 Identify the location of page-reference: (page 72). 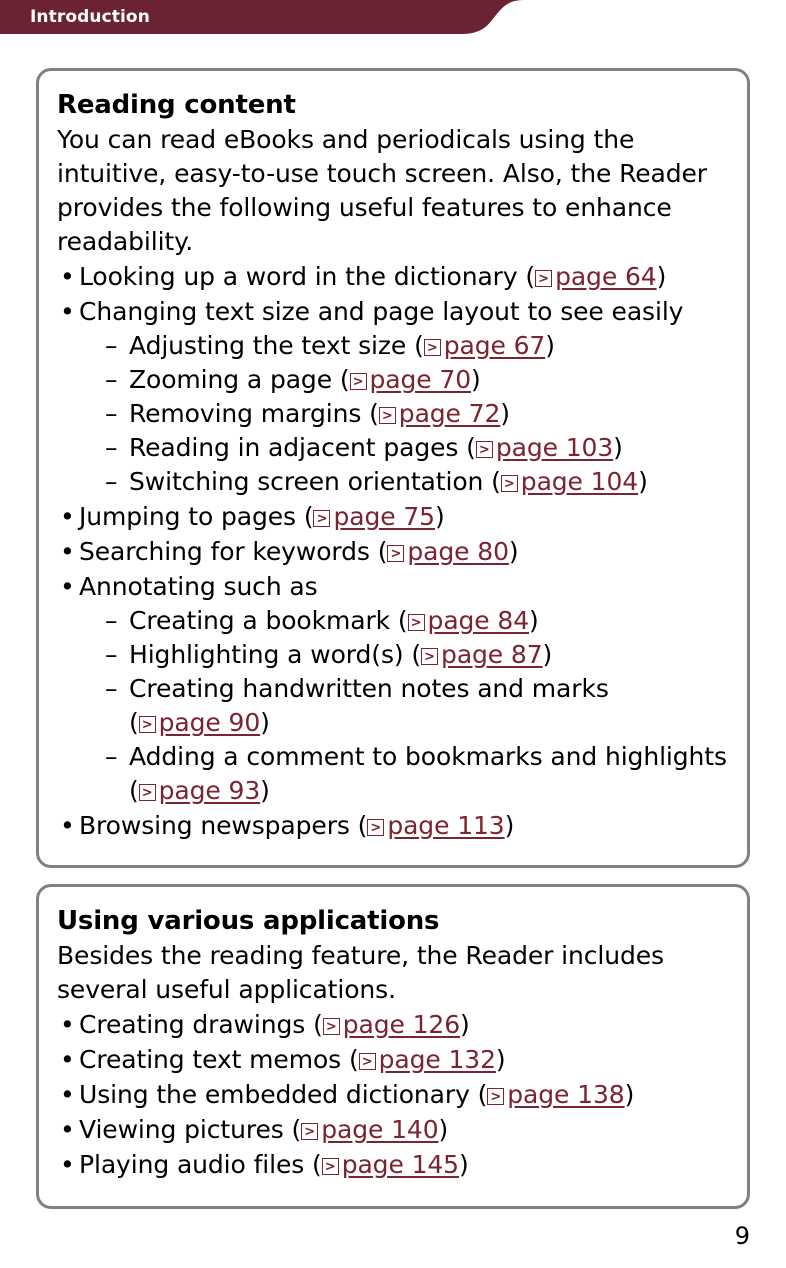
(439, 413).